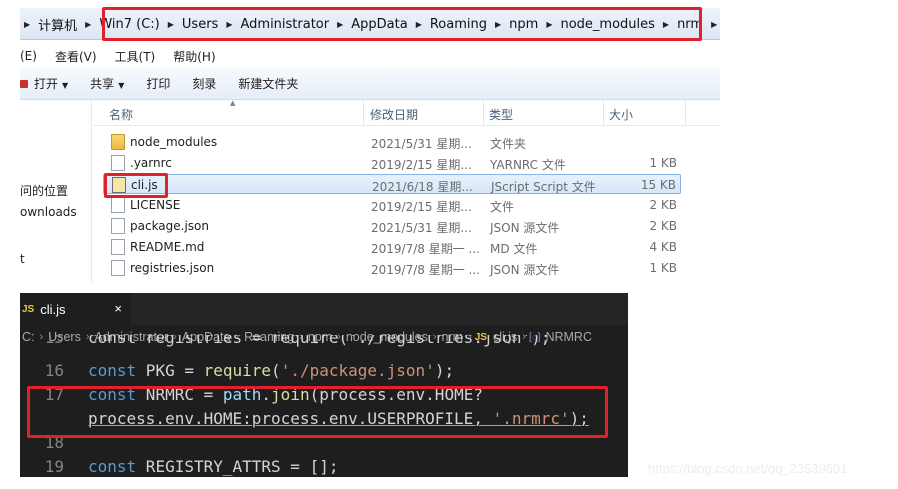 This screenshot has height=489, width=898. What do you see at coordinates (57, 24) in the screenshot?
I see `address-crumb-computer: 计算机` at bounding box center [57, 24].